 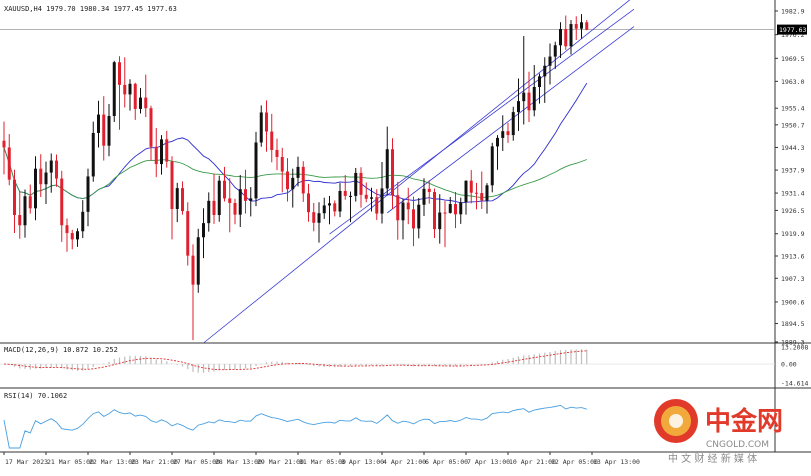 What do you see at coordinates (26, 462) in the screenshot?
I see `x-tick-label: 17 Mar 2023` at bounding box center [26, 462].